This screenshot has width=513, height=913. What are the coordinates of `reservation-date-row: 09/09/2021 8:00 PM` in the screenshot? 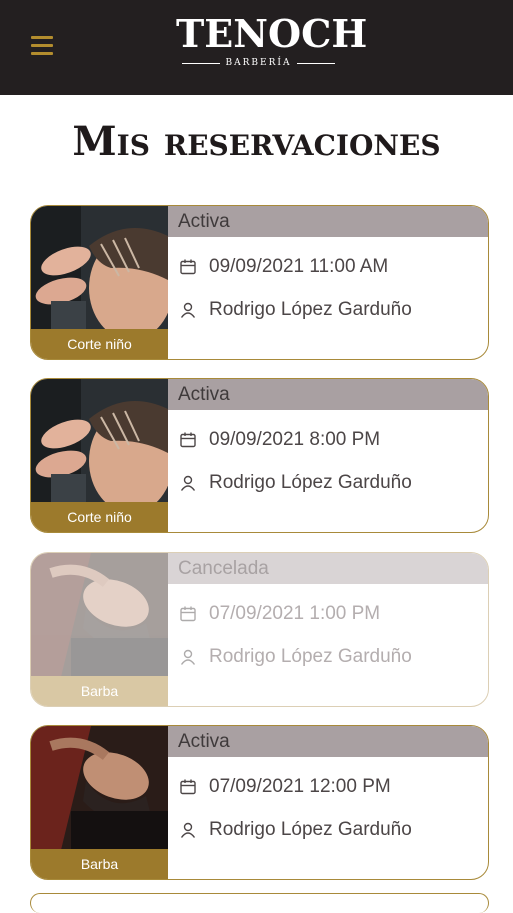 It's located at (328, 440).